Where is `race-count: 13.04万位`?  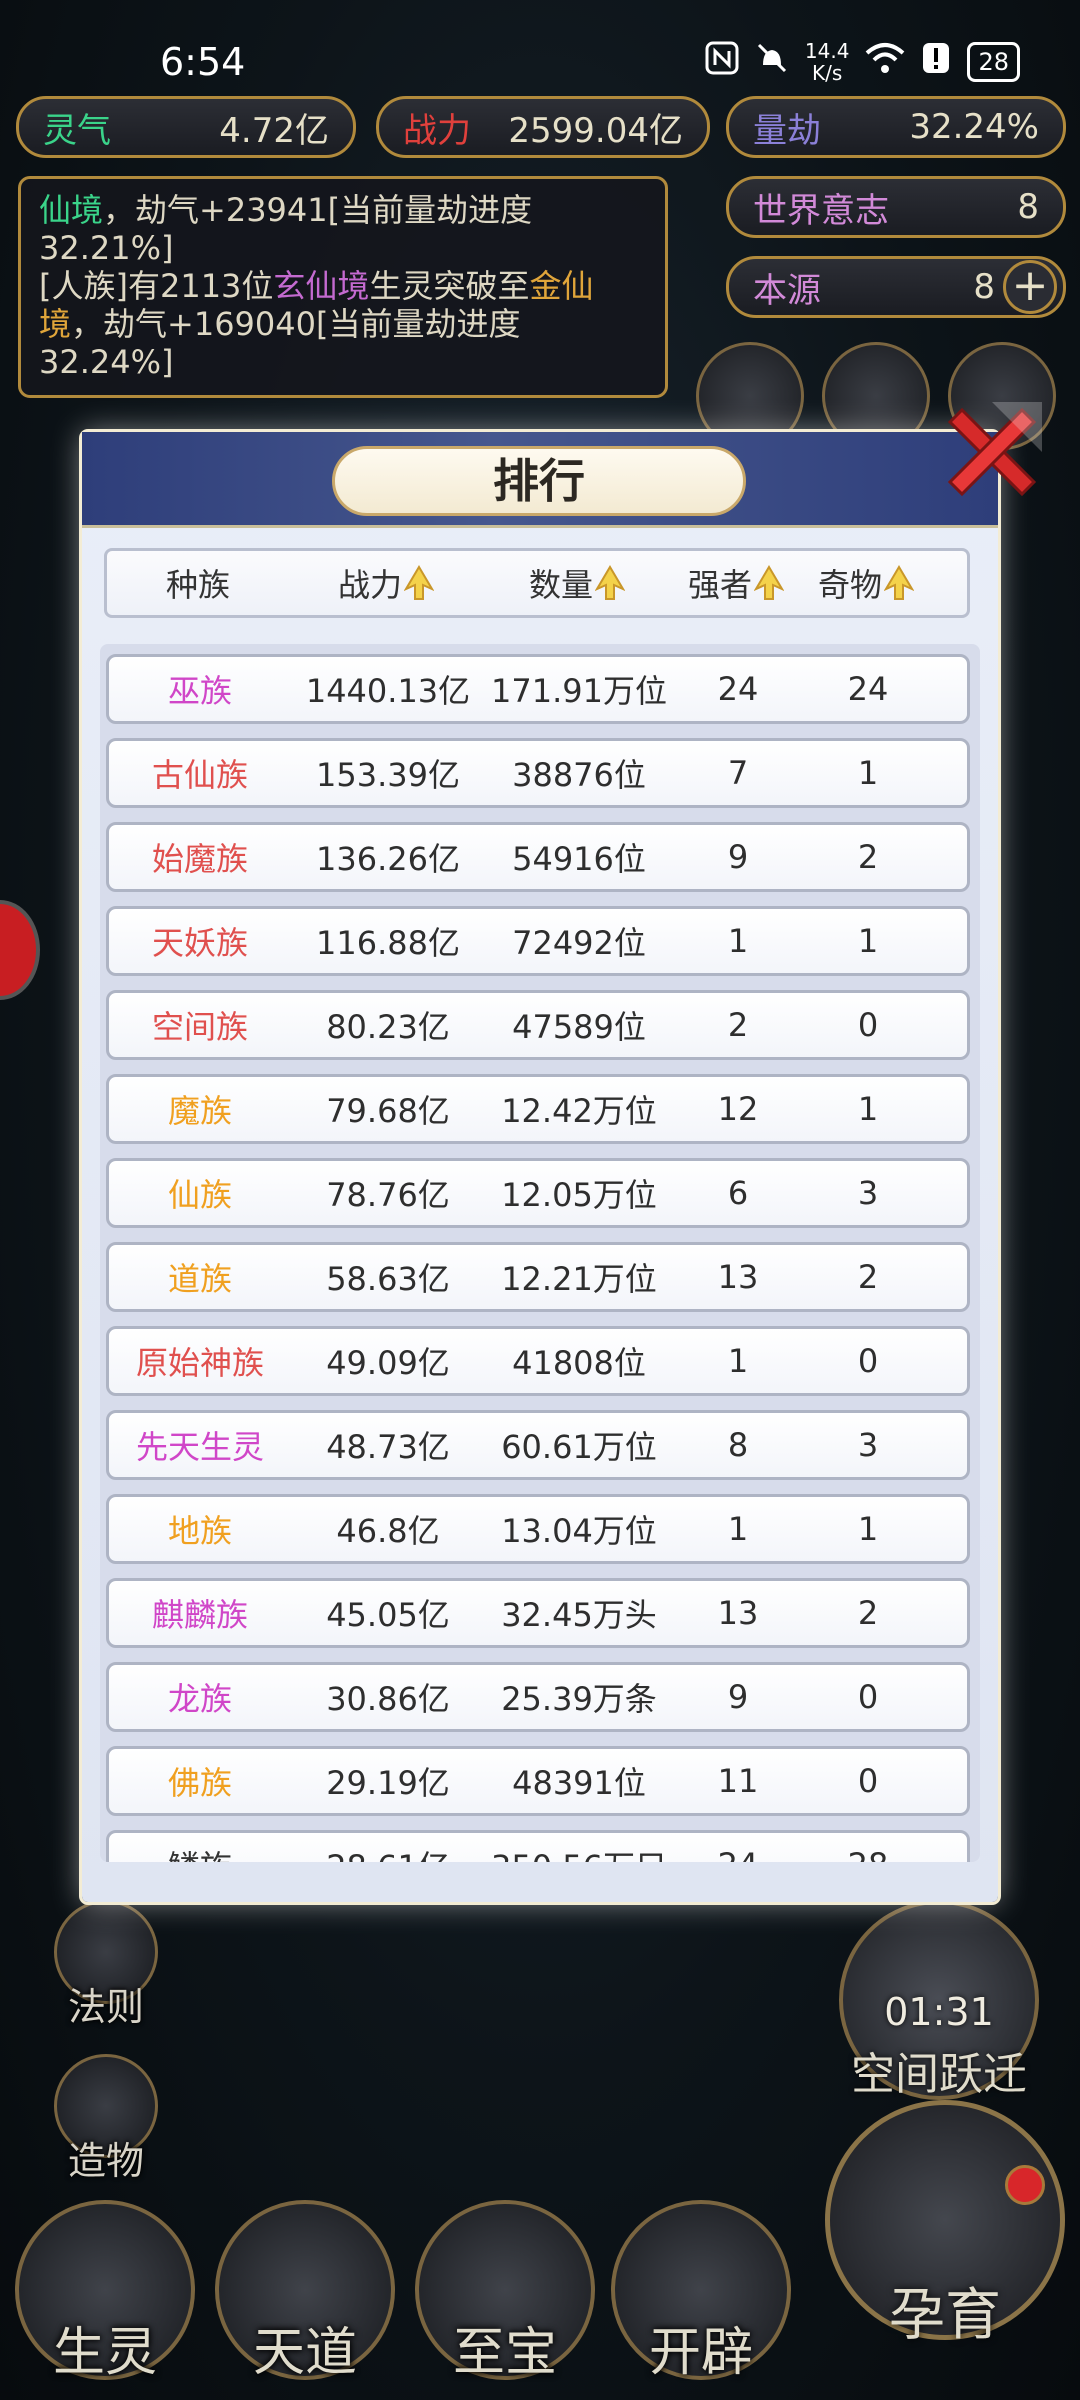
race-count: 13.04万位 is located at coordinates (579, 1531).